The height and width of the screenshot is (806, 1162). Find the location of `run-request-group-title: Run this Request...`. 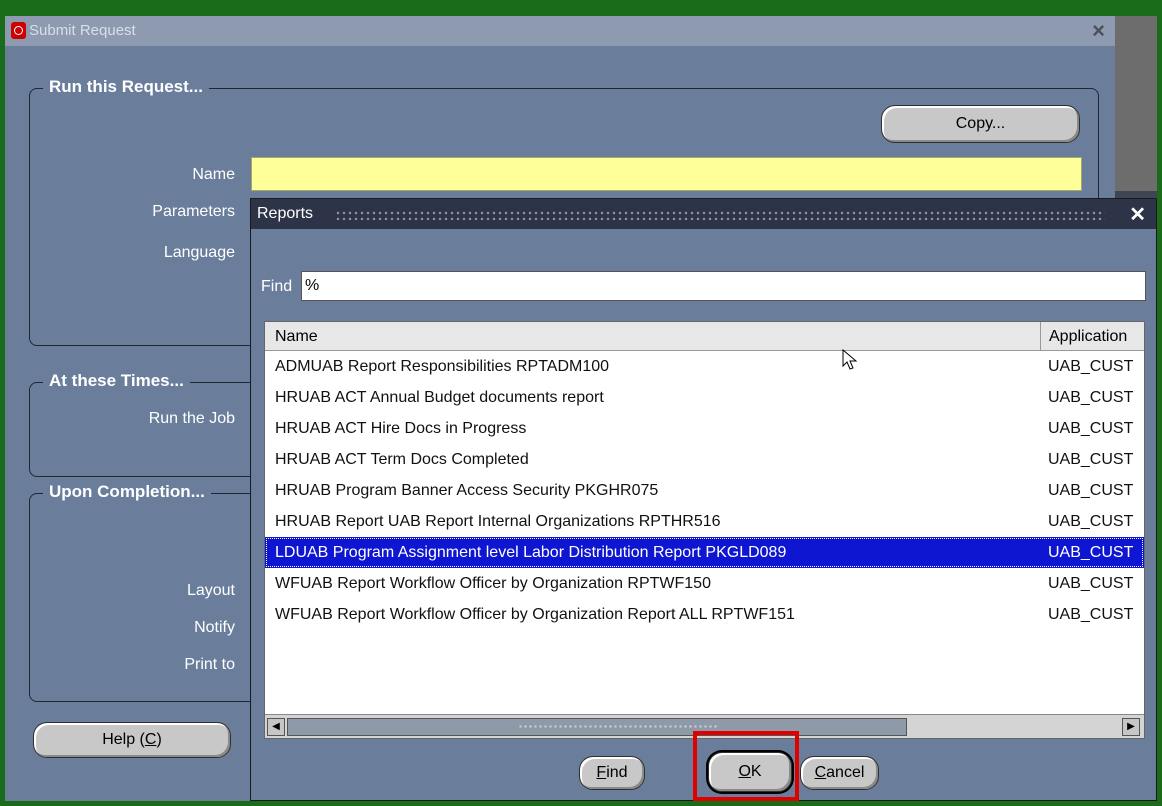

run-request-group-title: Run this Request... is located at coordinates (126, 87).